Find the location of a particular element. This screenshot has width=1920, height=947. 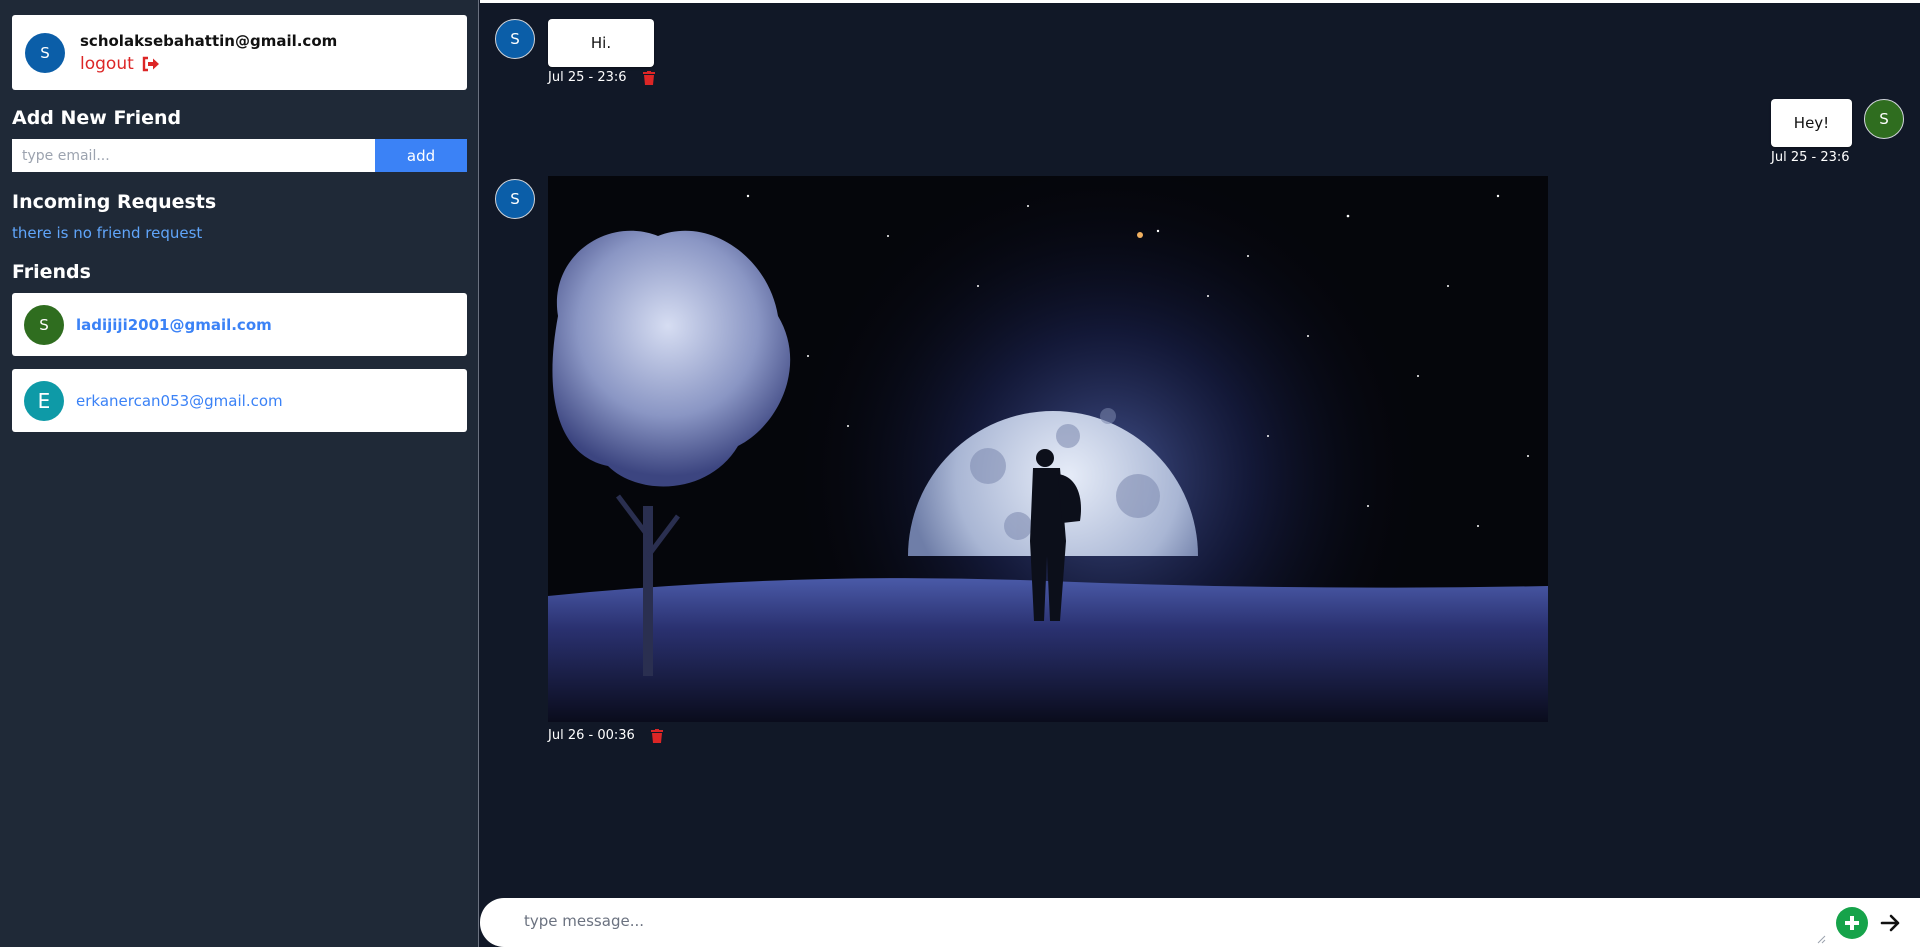

message-timestamp: Jul 26 - 00:36 is located at coordinates (591, 735).